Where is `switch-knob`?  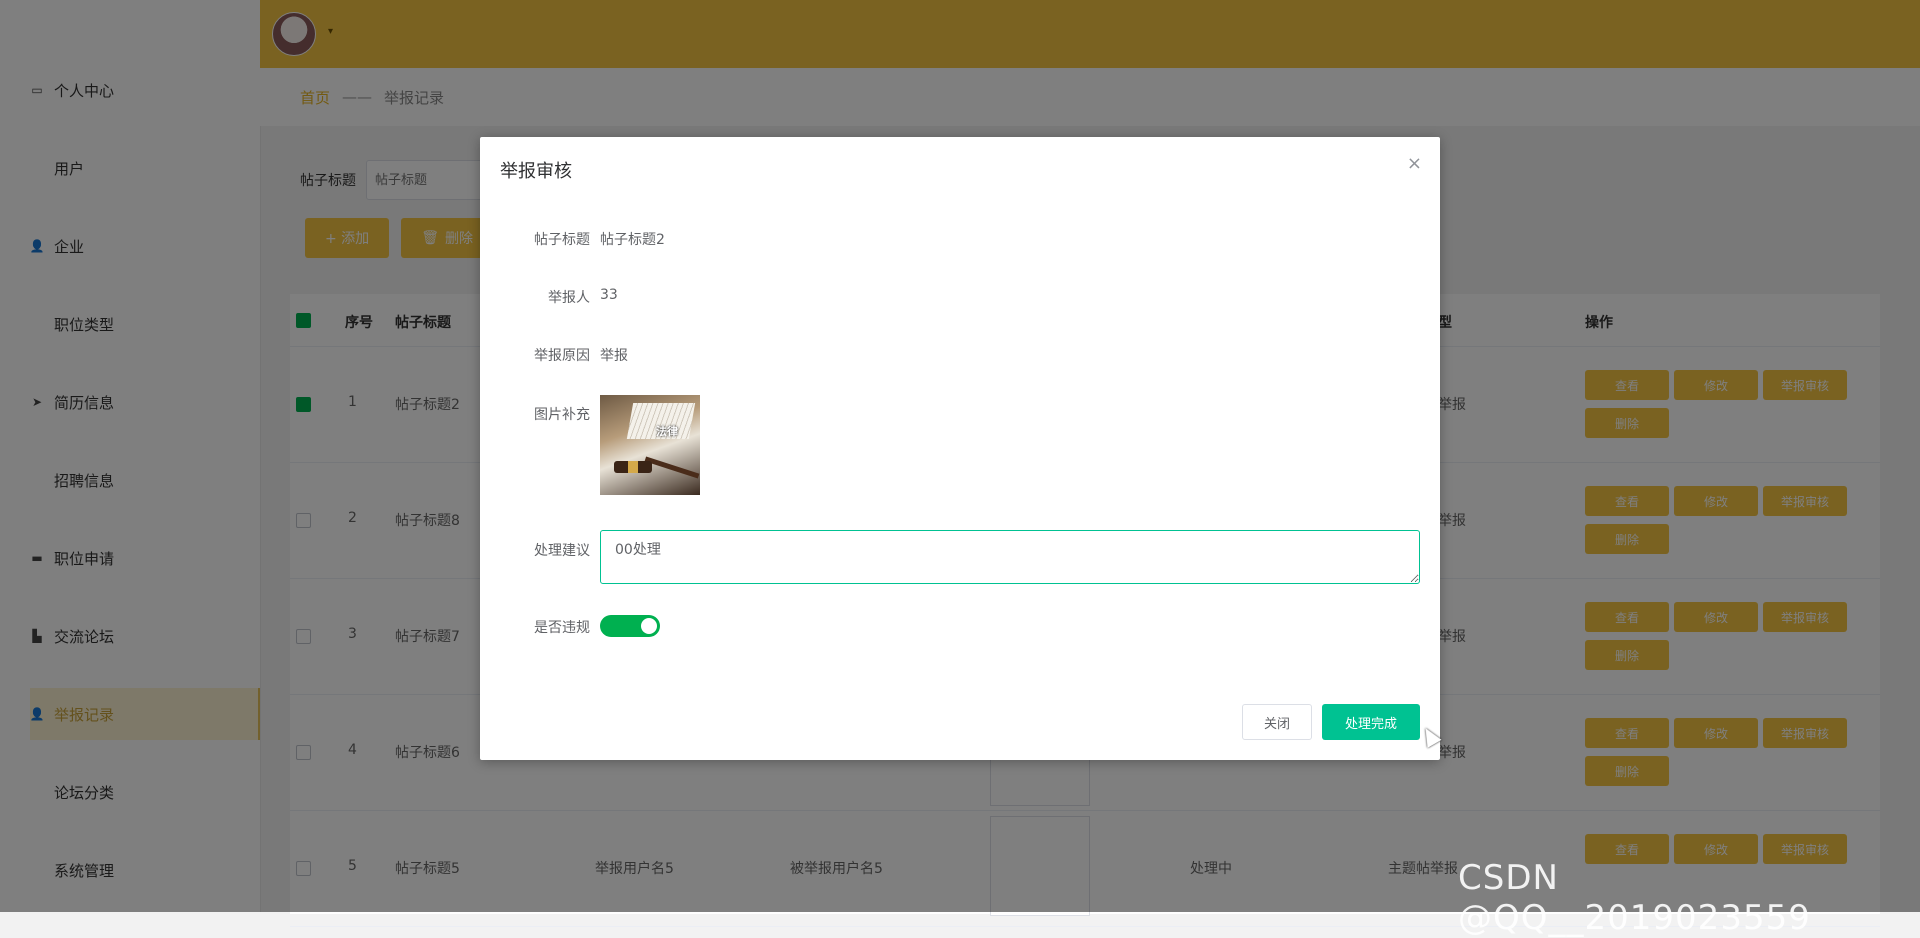
switch-knob is located at coordinates (649, 626).